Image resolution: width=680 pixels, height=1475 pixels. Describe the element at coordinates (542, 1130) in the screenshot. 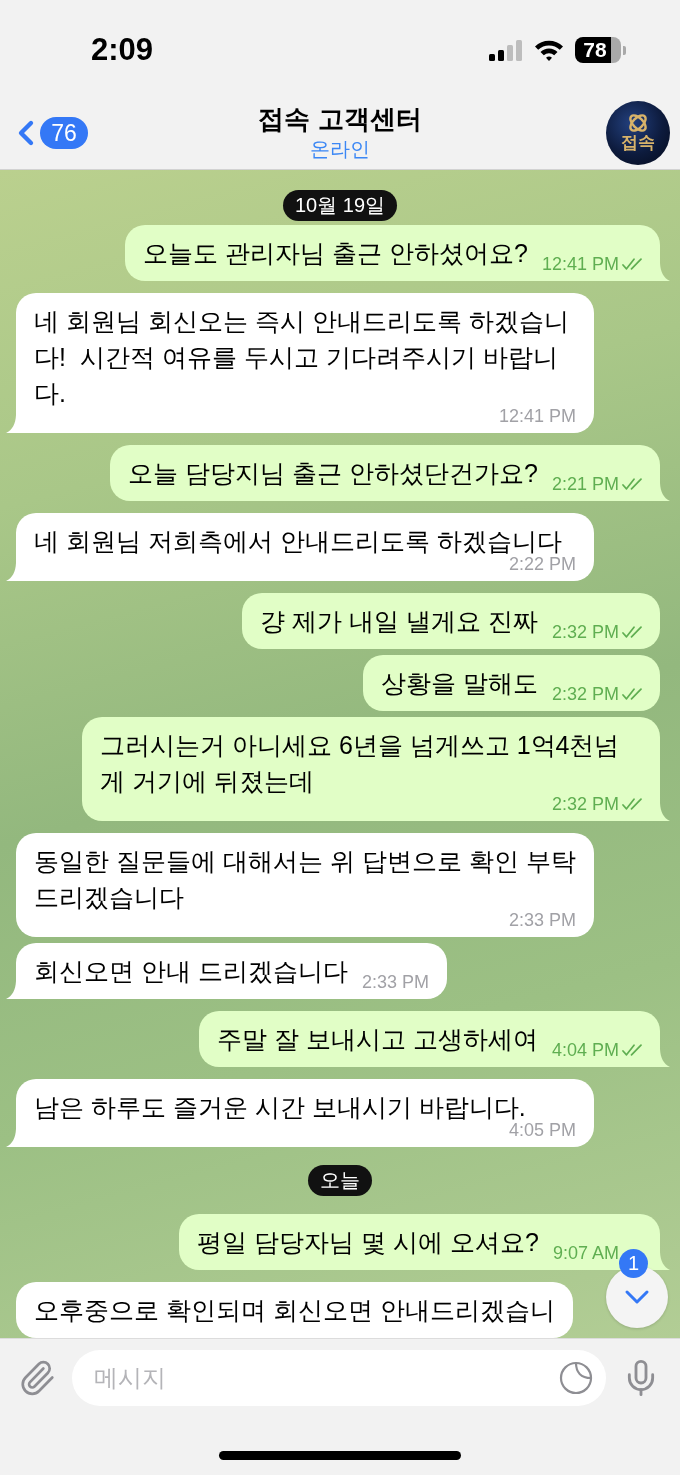

I see `message-time: 4:05 PM` at that location.